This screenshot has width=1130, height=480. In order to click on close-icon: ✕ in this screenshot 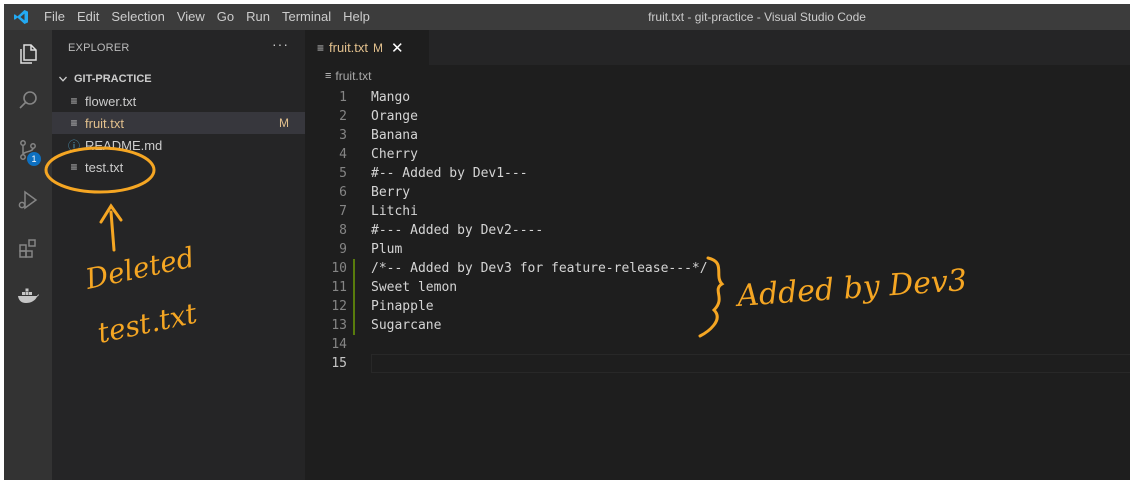, I will do `click(397, 48)`.